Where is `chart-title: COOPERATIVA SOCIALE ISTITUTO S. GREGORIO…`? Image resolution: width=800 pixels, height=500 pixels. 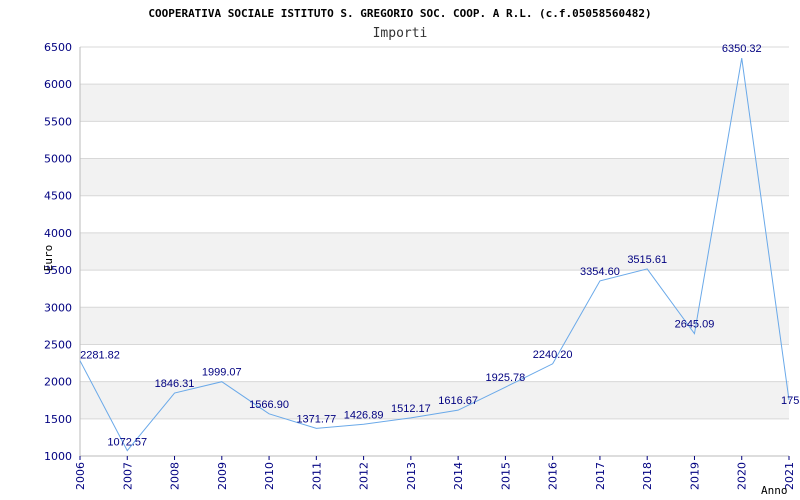 chart-title: COOPERATIVA SOCIALE ISTITUTO S. GREGORIO… is located at coordinates (399, 13).